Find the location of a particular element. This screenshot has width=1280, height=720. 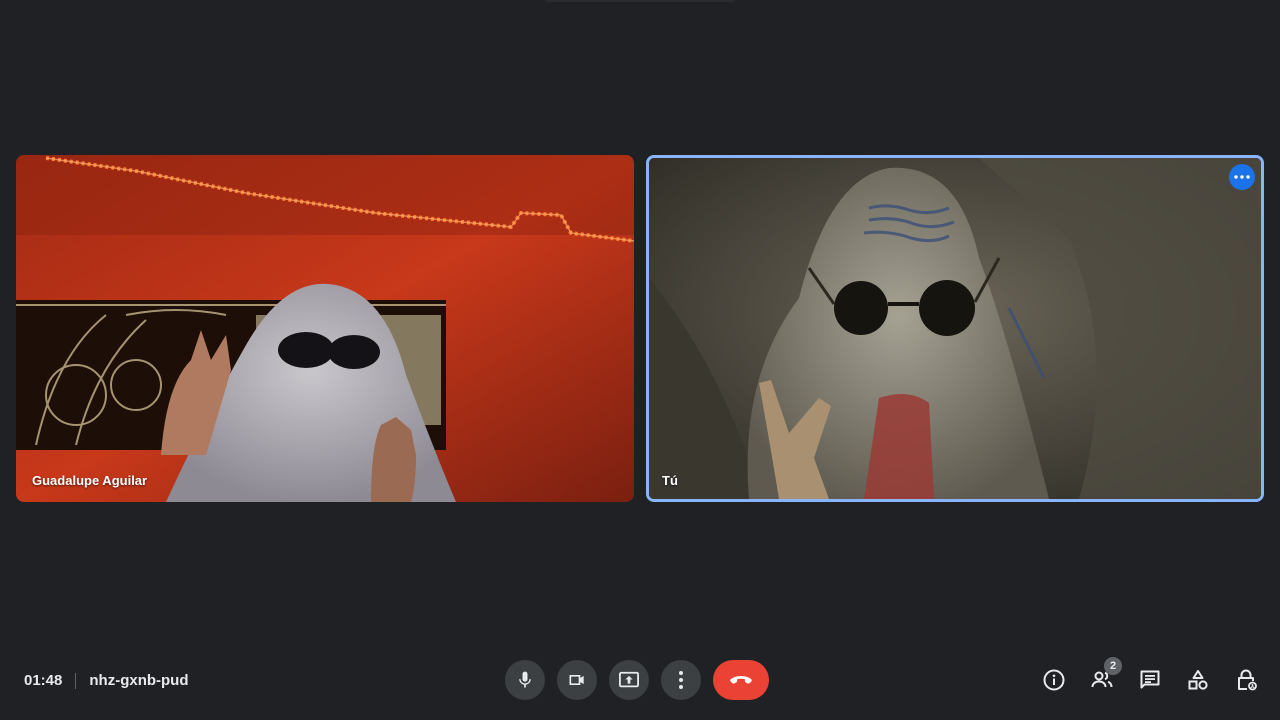

meeting-details-button is located at coordinates (1054, 680).